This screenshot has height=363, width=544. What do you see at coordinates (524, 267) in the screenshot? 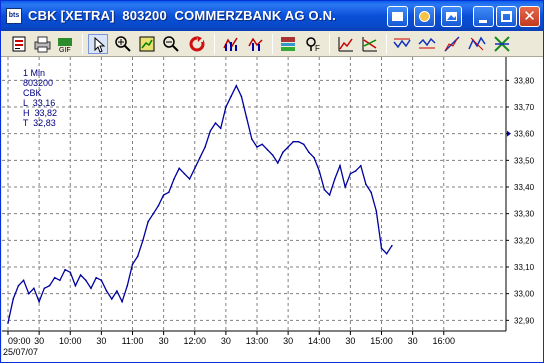
I see `y-tick-label: 33,10` at bounding box center [524, 267].